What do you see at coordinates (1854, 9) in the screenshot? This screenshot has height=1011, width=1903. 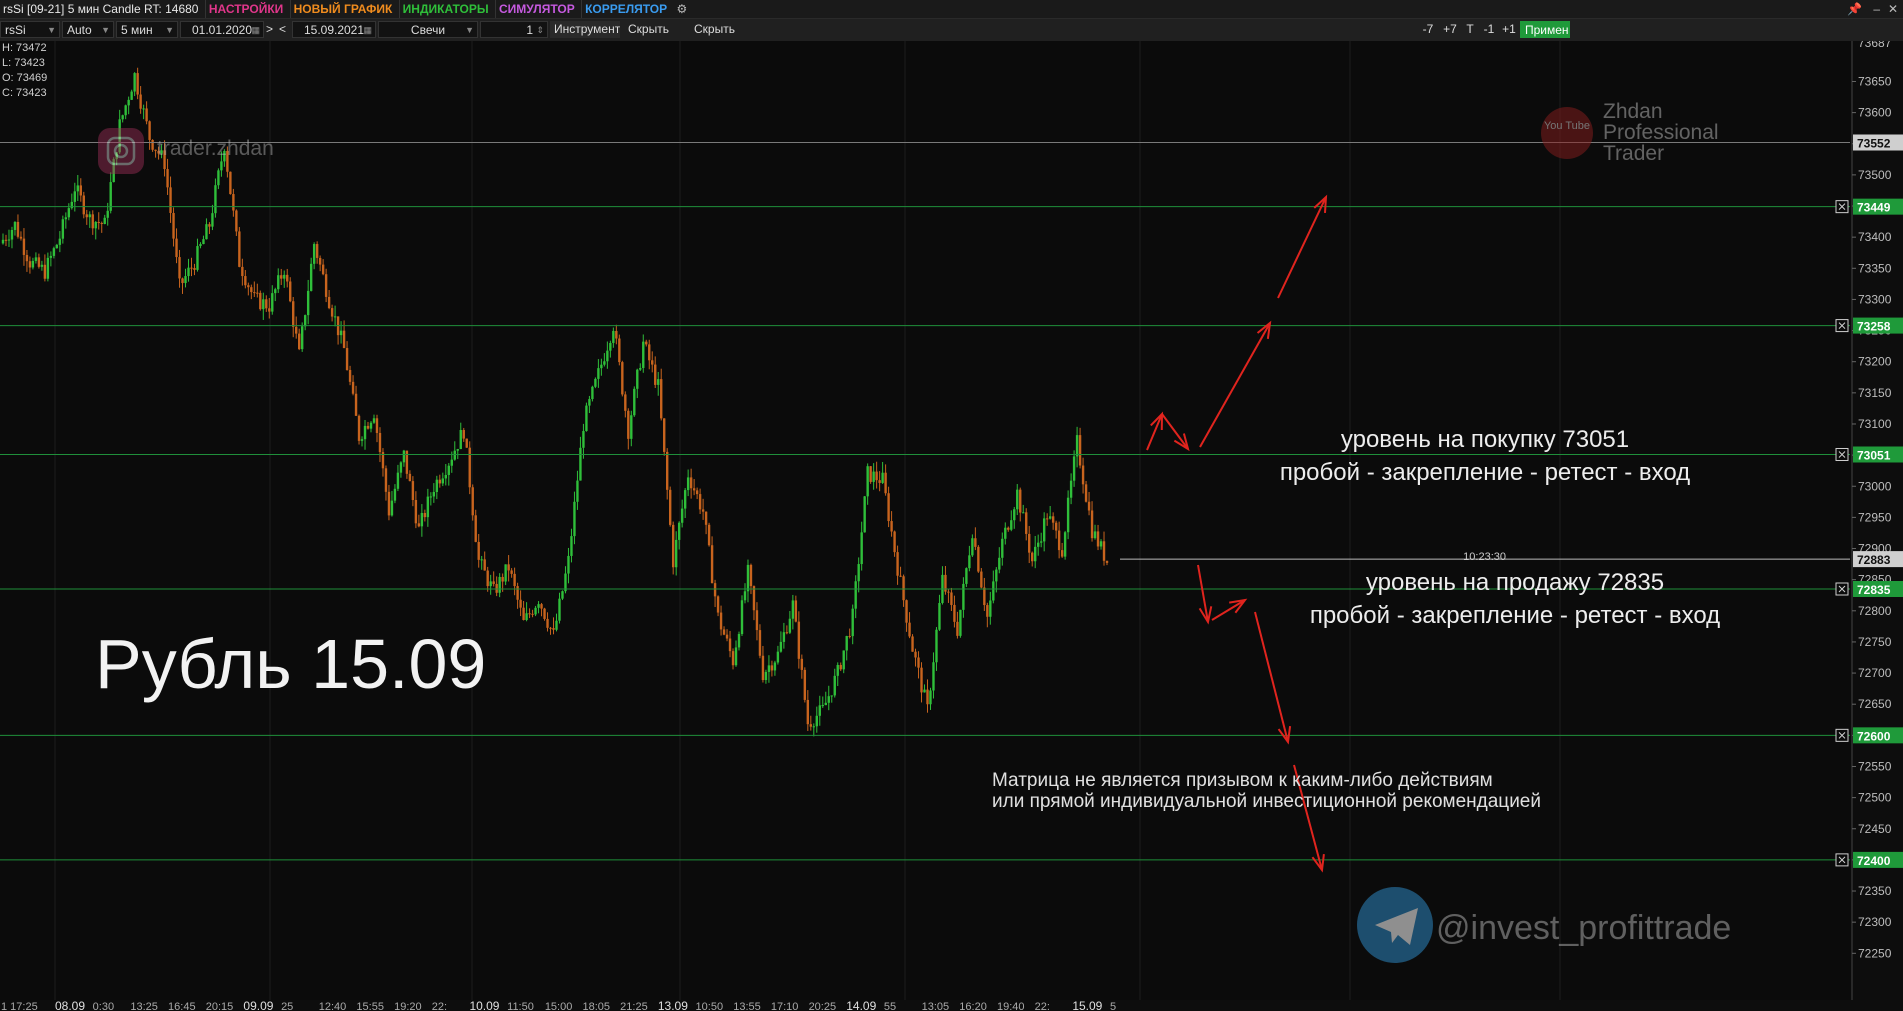 I see `pin-icon: 📌` at bounding box center [1854, 9].